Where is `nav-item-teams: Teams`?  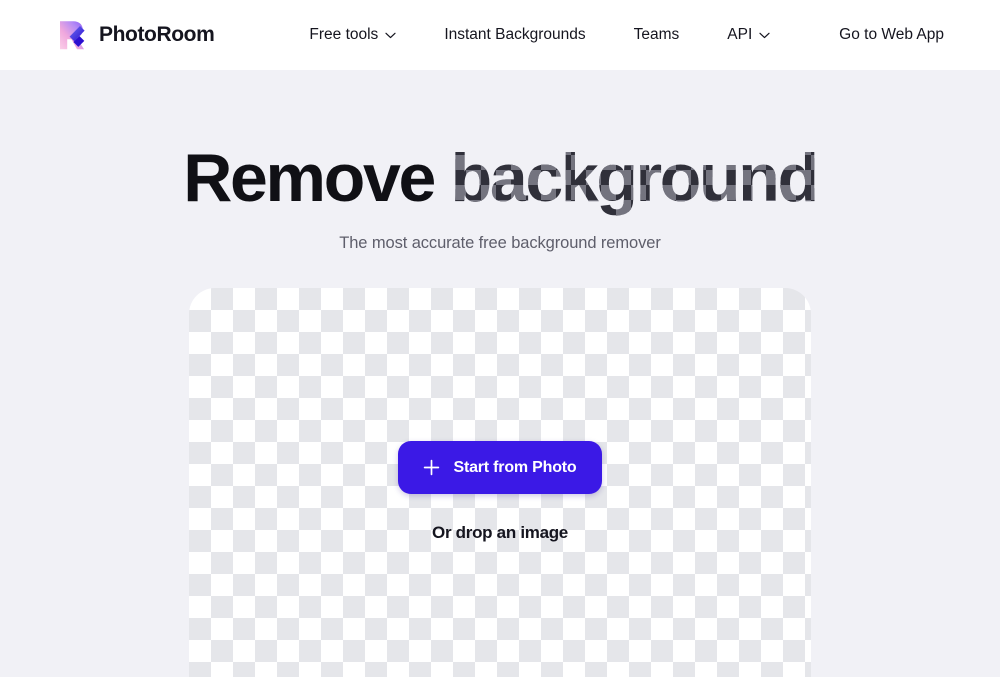 nav-item-teams: Teams is located at coordinates (657, 35).